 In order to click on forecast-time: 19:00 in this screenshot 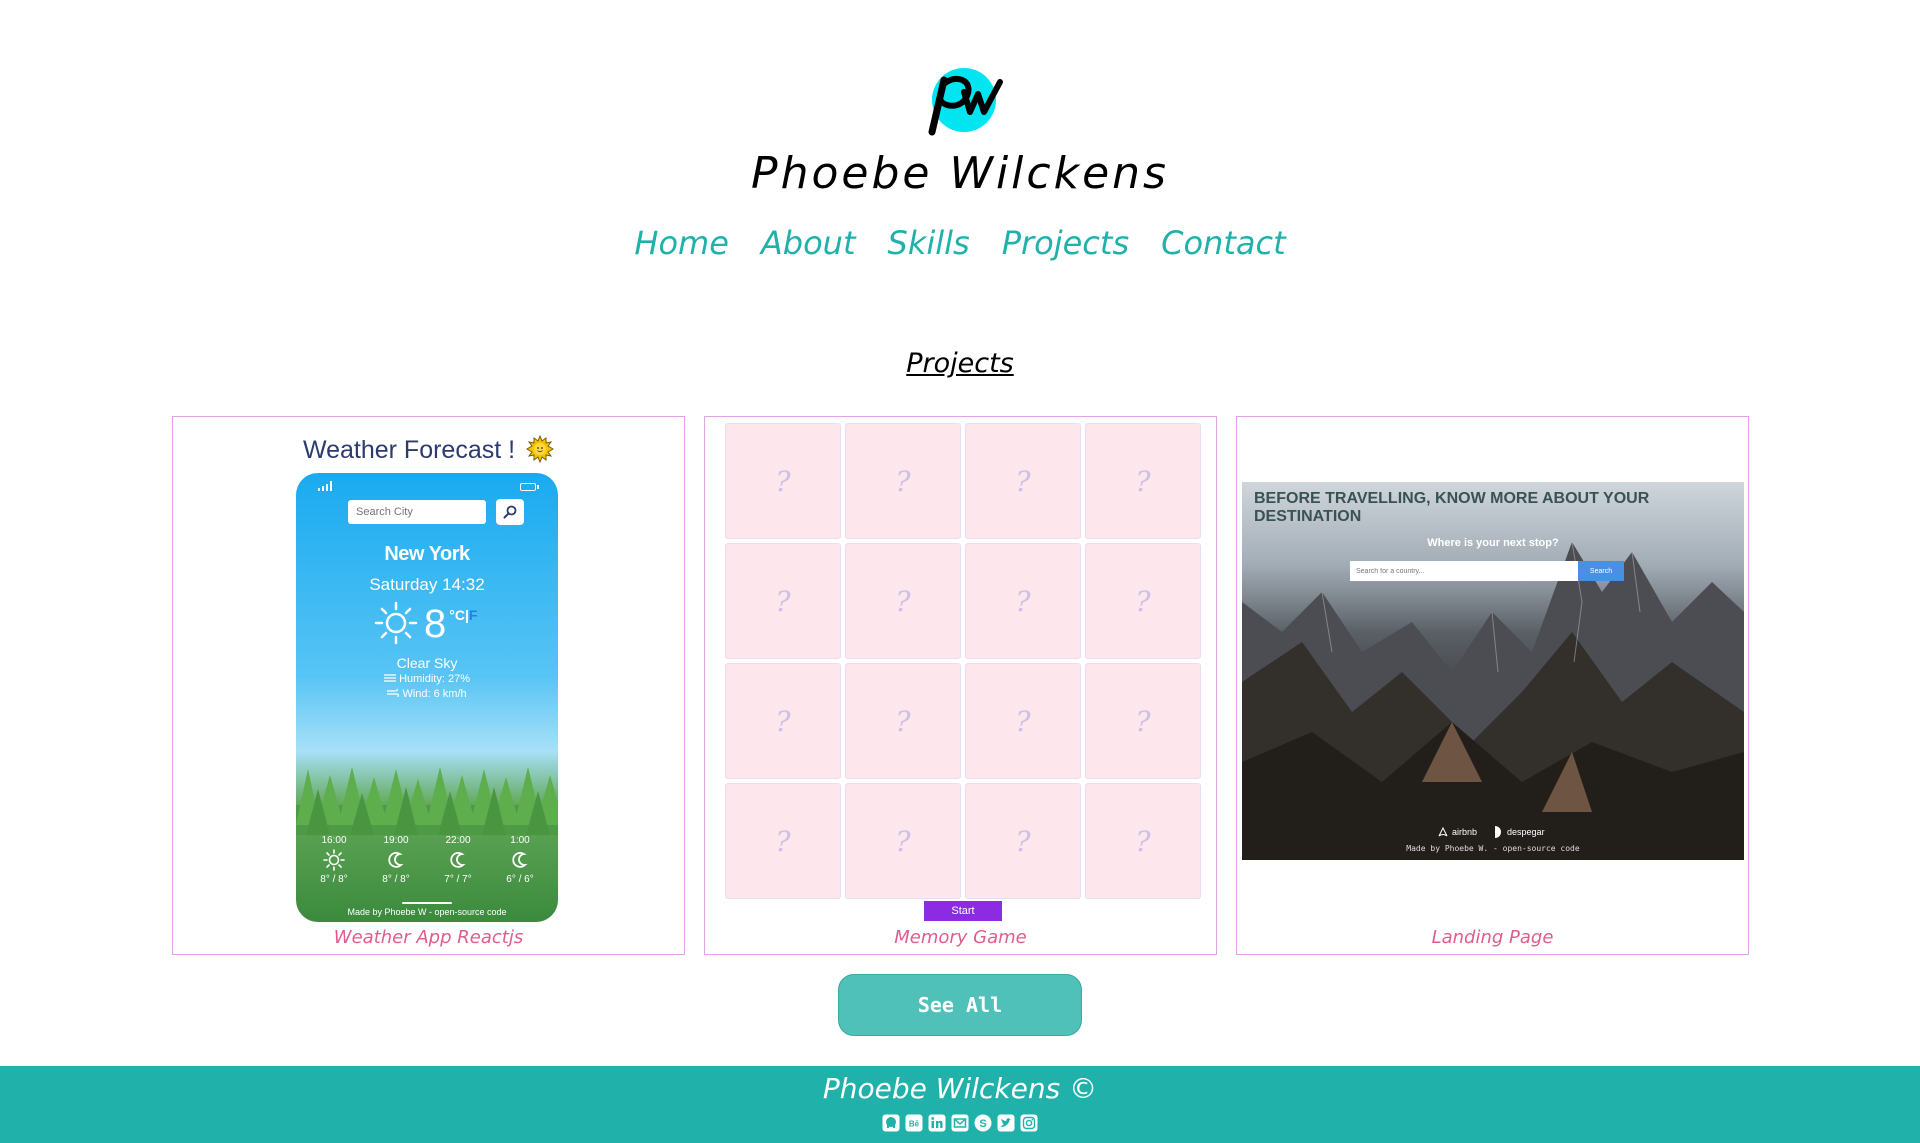, I will do `click(396, 840)`.